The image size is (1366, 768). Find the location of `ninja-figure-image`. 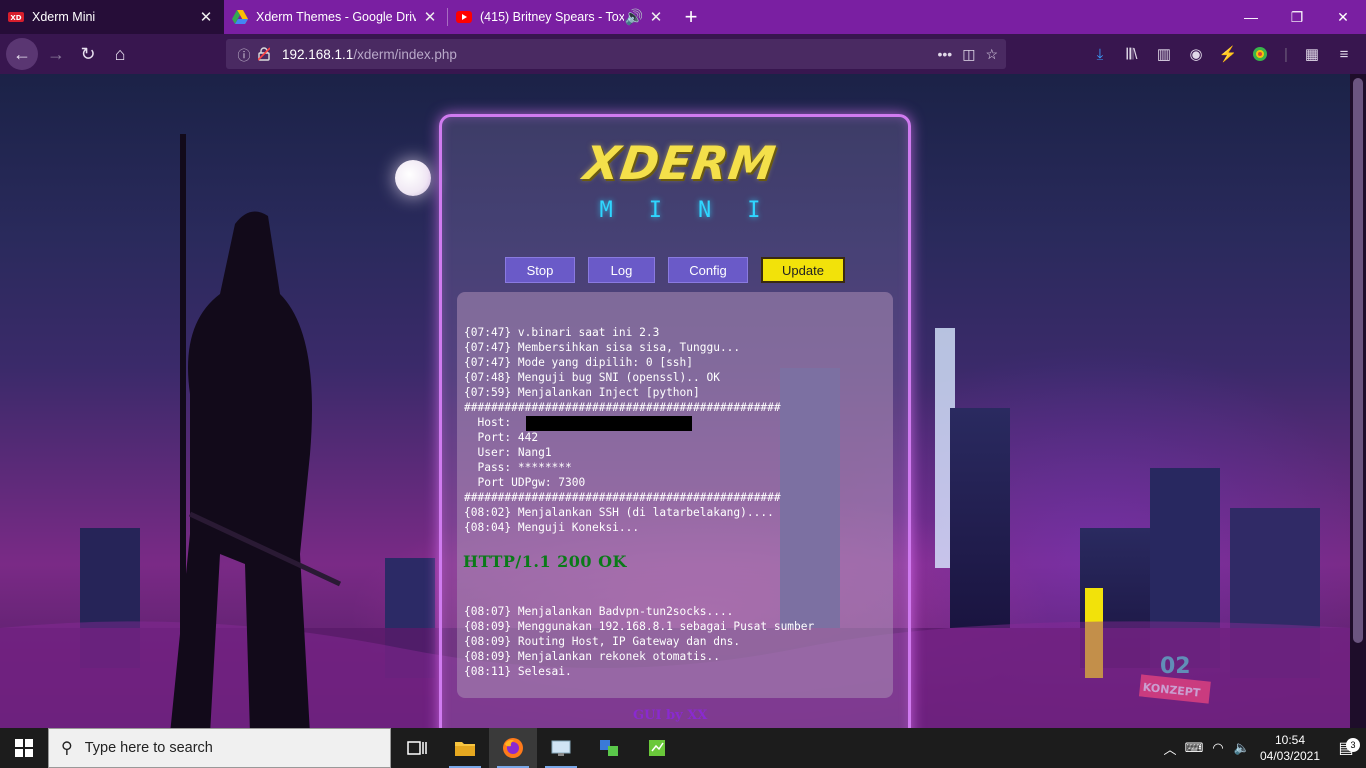

ninja-figure-image is located at coordinates (256, 431).